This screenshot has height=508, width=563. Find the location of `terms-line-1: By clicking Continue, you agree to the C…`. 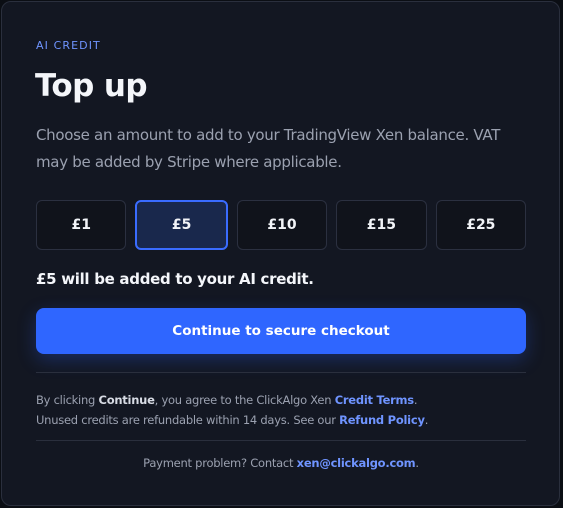

terms-line-1: By clicking Continue, you agree to the C… is located at coordinates (232, 400).